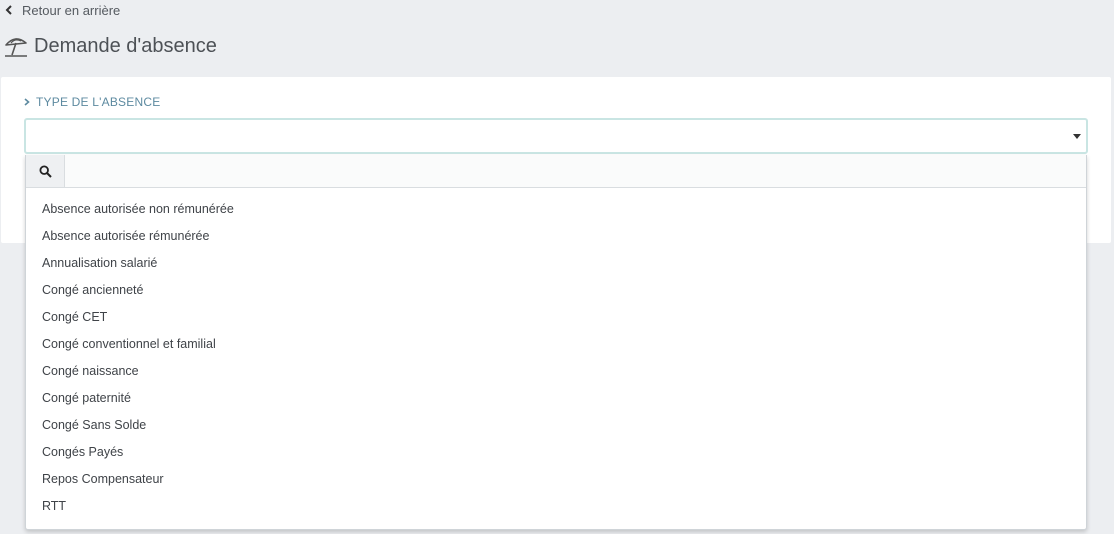 The height and width of the screenshot is (534, 1114). Describe the element at coordinates (71, 10) in the screenshot. I see `back-link-label: Retour en arrière` at that location.